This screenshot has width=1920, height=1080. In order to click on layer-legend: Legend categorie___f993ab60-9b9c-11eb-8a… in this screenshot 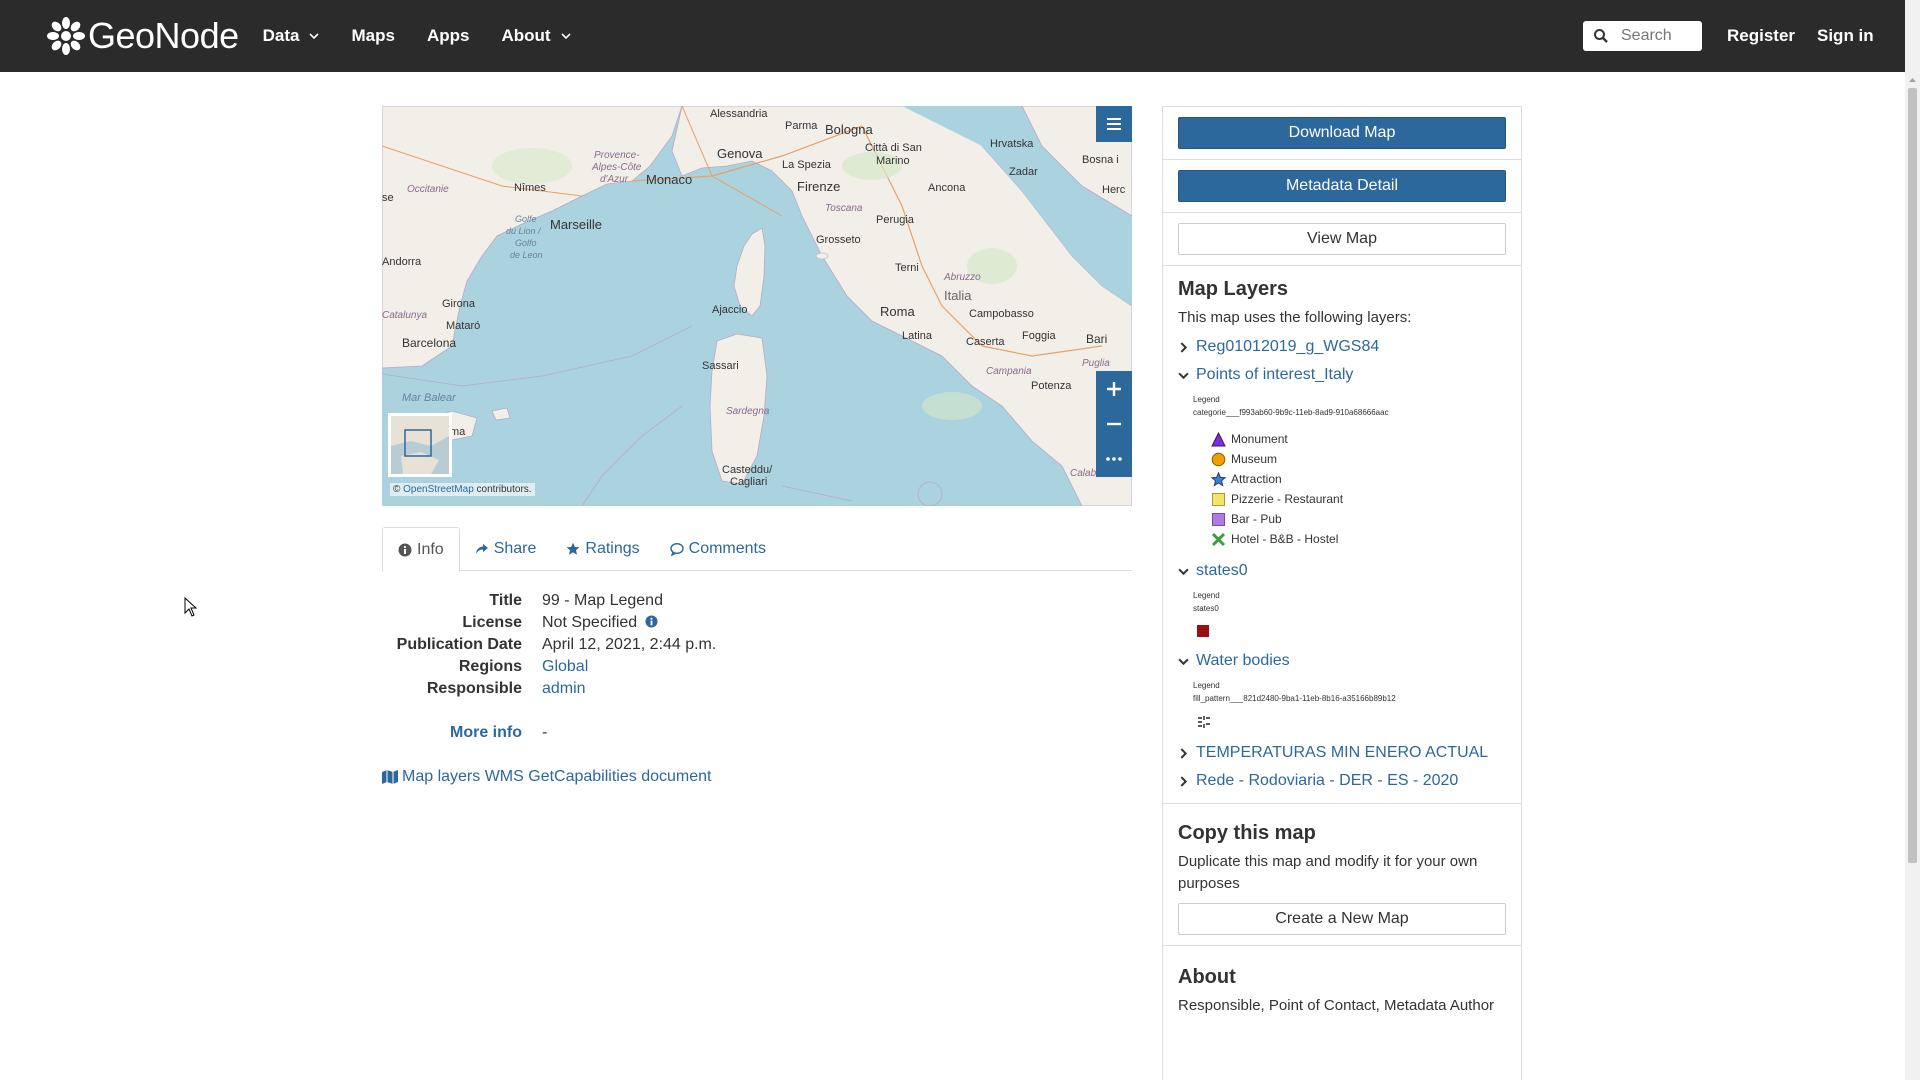, I will do `click(1349, 471)`.